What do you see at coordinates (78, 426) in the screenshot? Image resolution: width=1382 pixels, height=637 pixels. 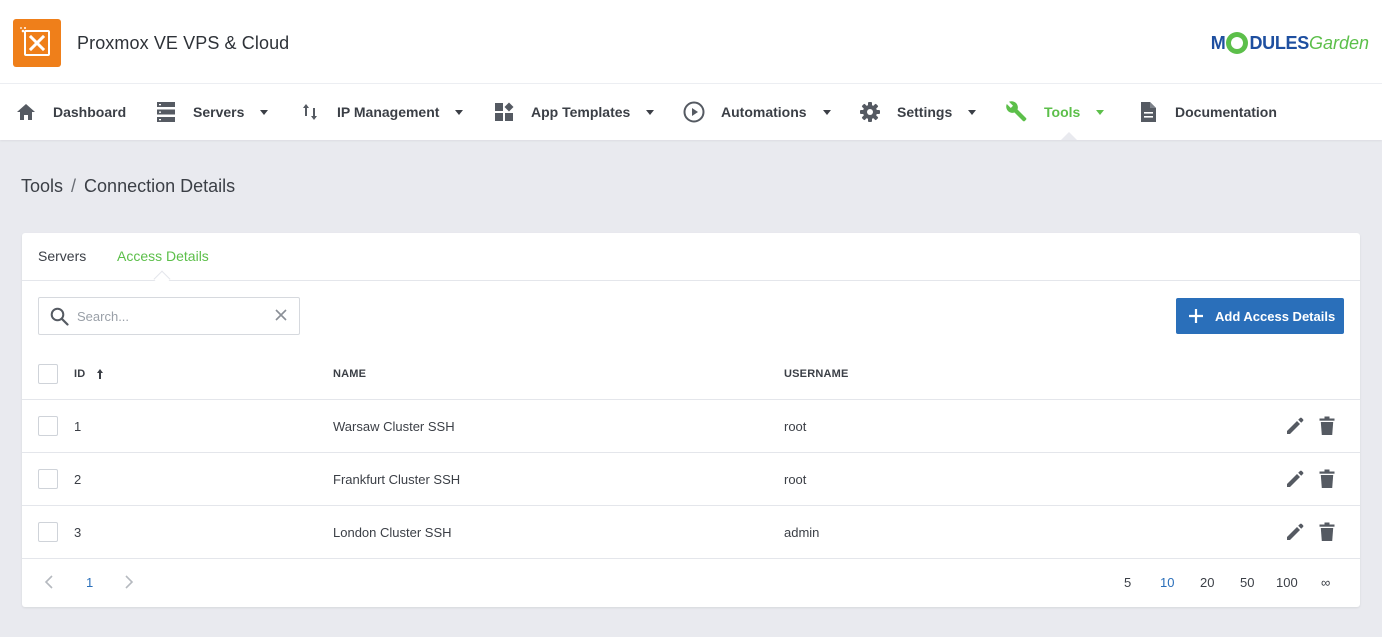 I see `cell-id: 1` at bounding box center [78, 426].